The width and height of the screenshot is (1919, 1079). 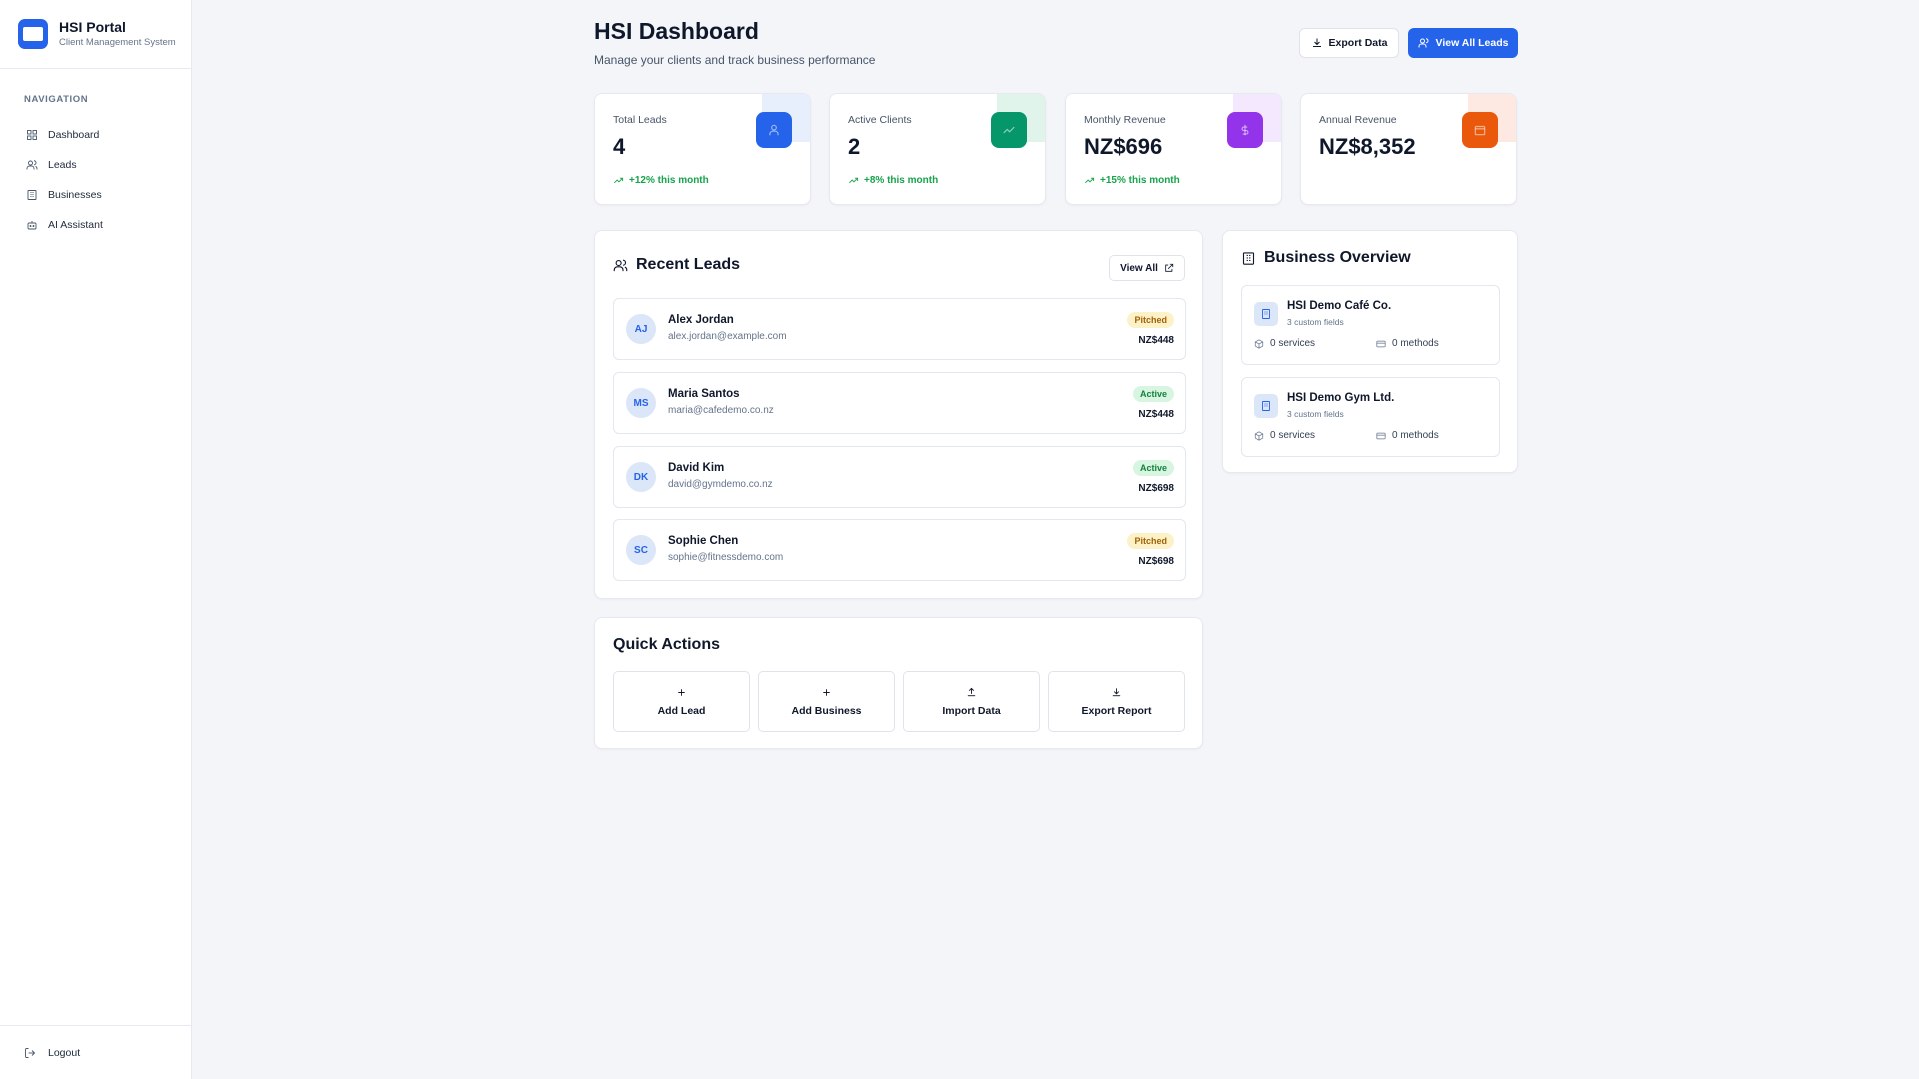 What do you see at coordinates (74, 135) in the screenshot?
I see `sidebar-item-label: Dashboard` at bounding box center [74, 135].